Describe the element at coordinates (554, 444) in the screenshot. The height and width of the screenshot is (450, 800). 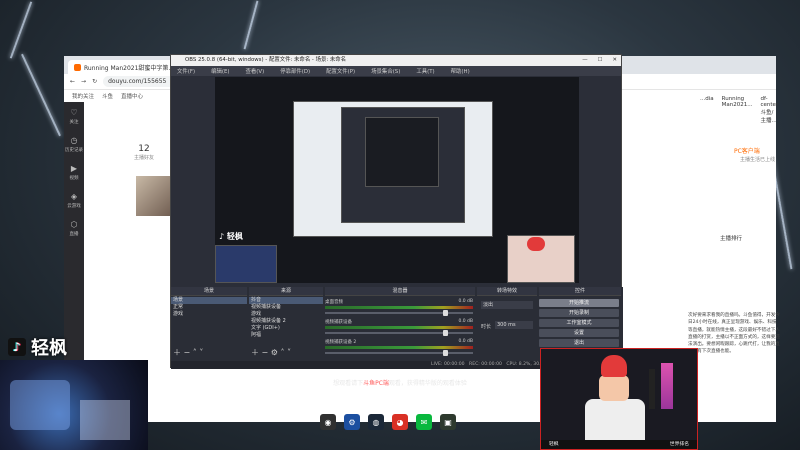
I see `band-name: 轻枫` at that location.